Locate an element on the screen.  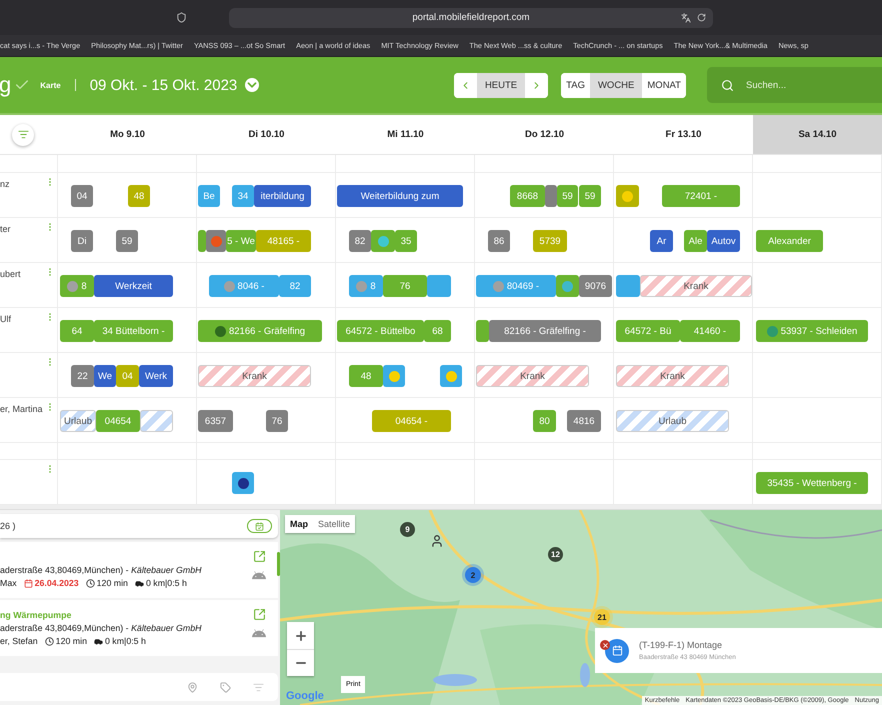
assignee-name: Max is located at coordinates (8, 583).